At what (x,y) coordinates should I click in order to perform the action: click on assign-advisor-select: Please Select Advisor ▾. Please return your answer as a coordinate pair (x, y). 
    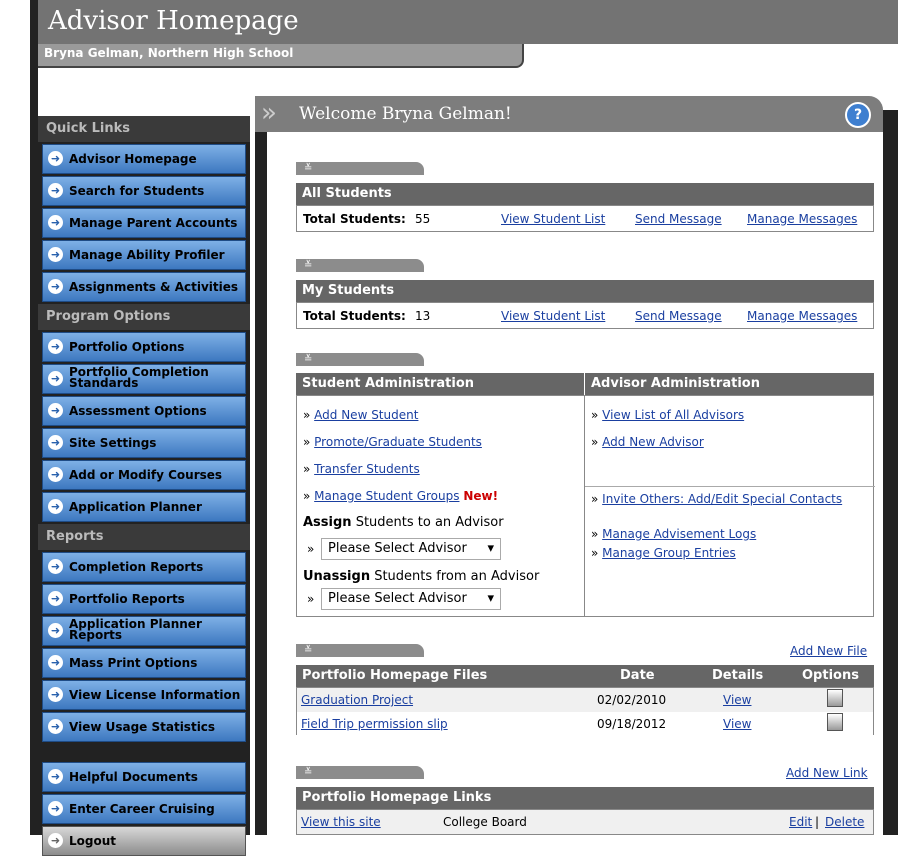
    Looking at the image, I should click on (411, 549).